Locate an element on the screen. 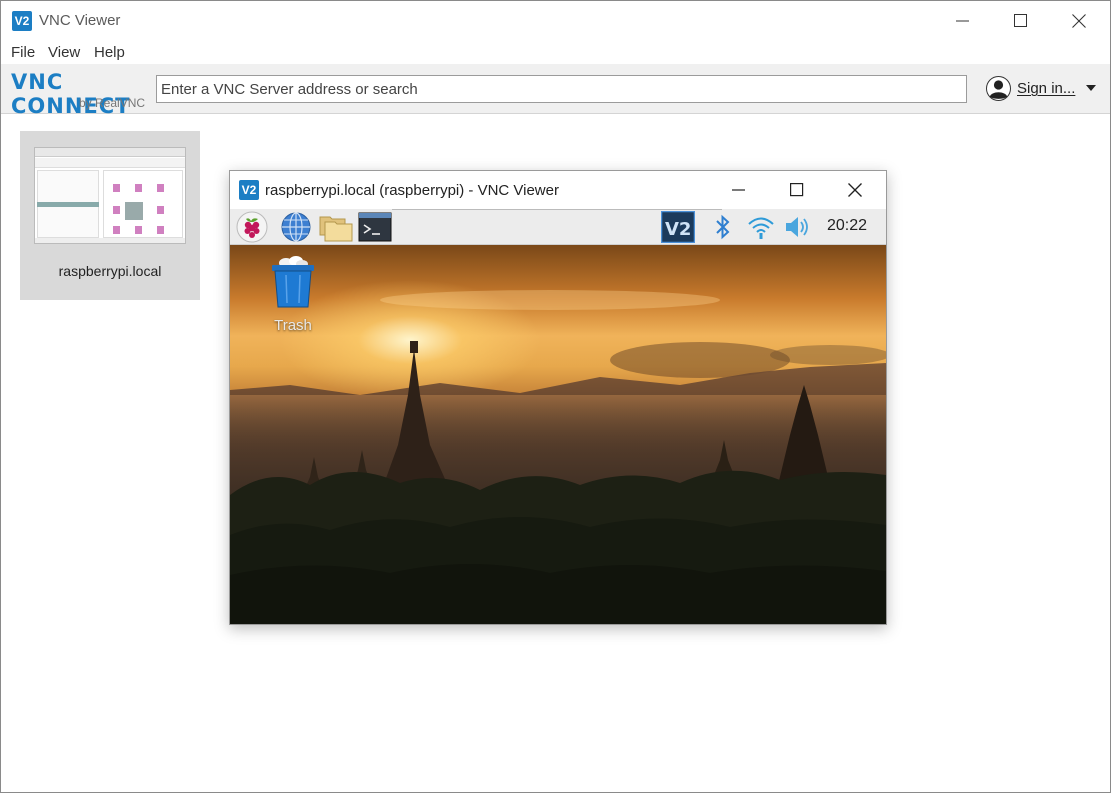 The height and width of the screenshot is (793, 1111). close-button is located at coordinates (1079, 21).